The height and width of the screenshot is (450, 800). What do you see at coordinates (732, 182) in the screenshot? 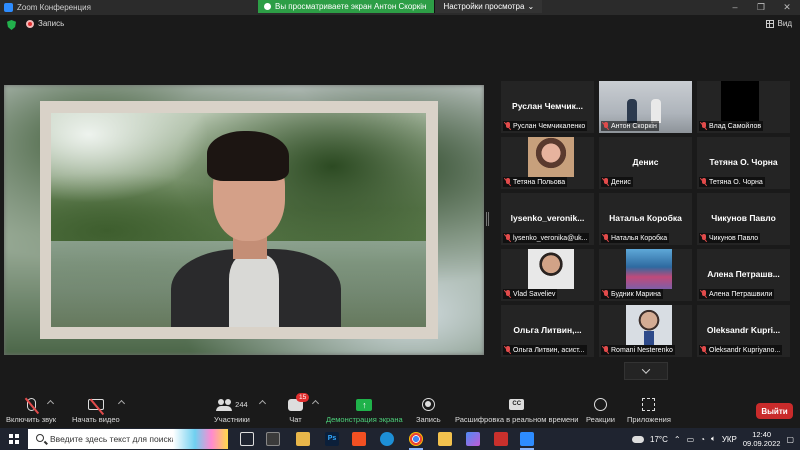
I see `participant-name-label: Тетяна О. Чорна` at bounding box center [732, 182].